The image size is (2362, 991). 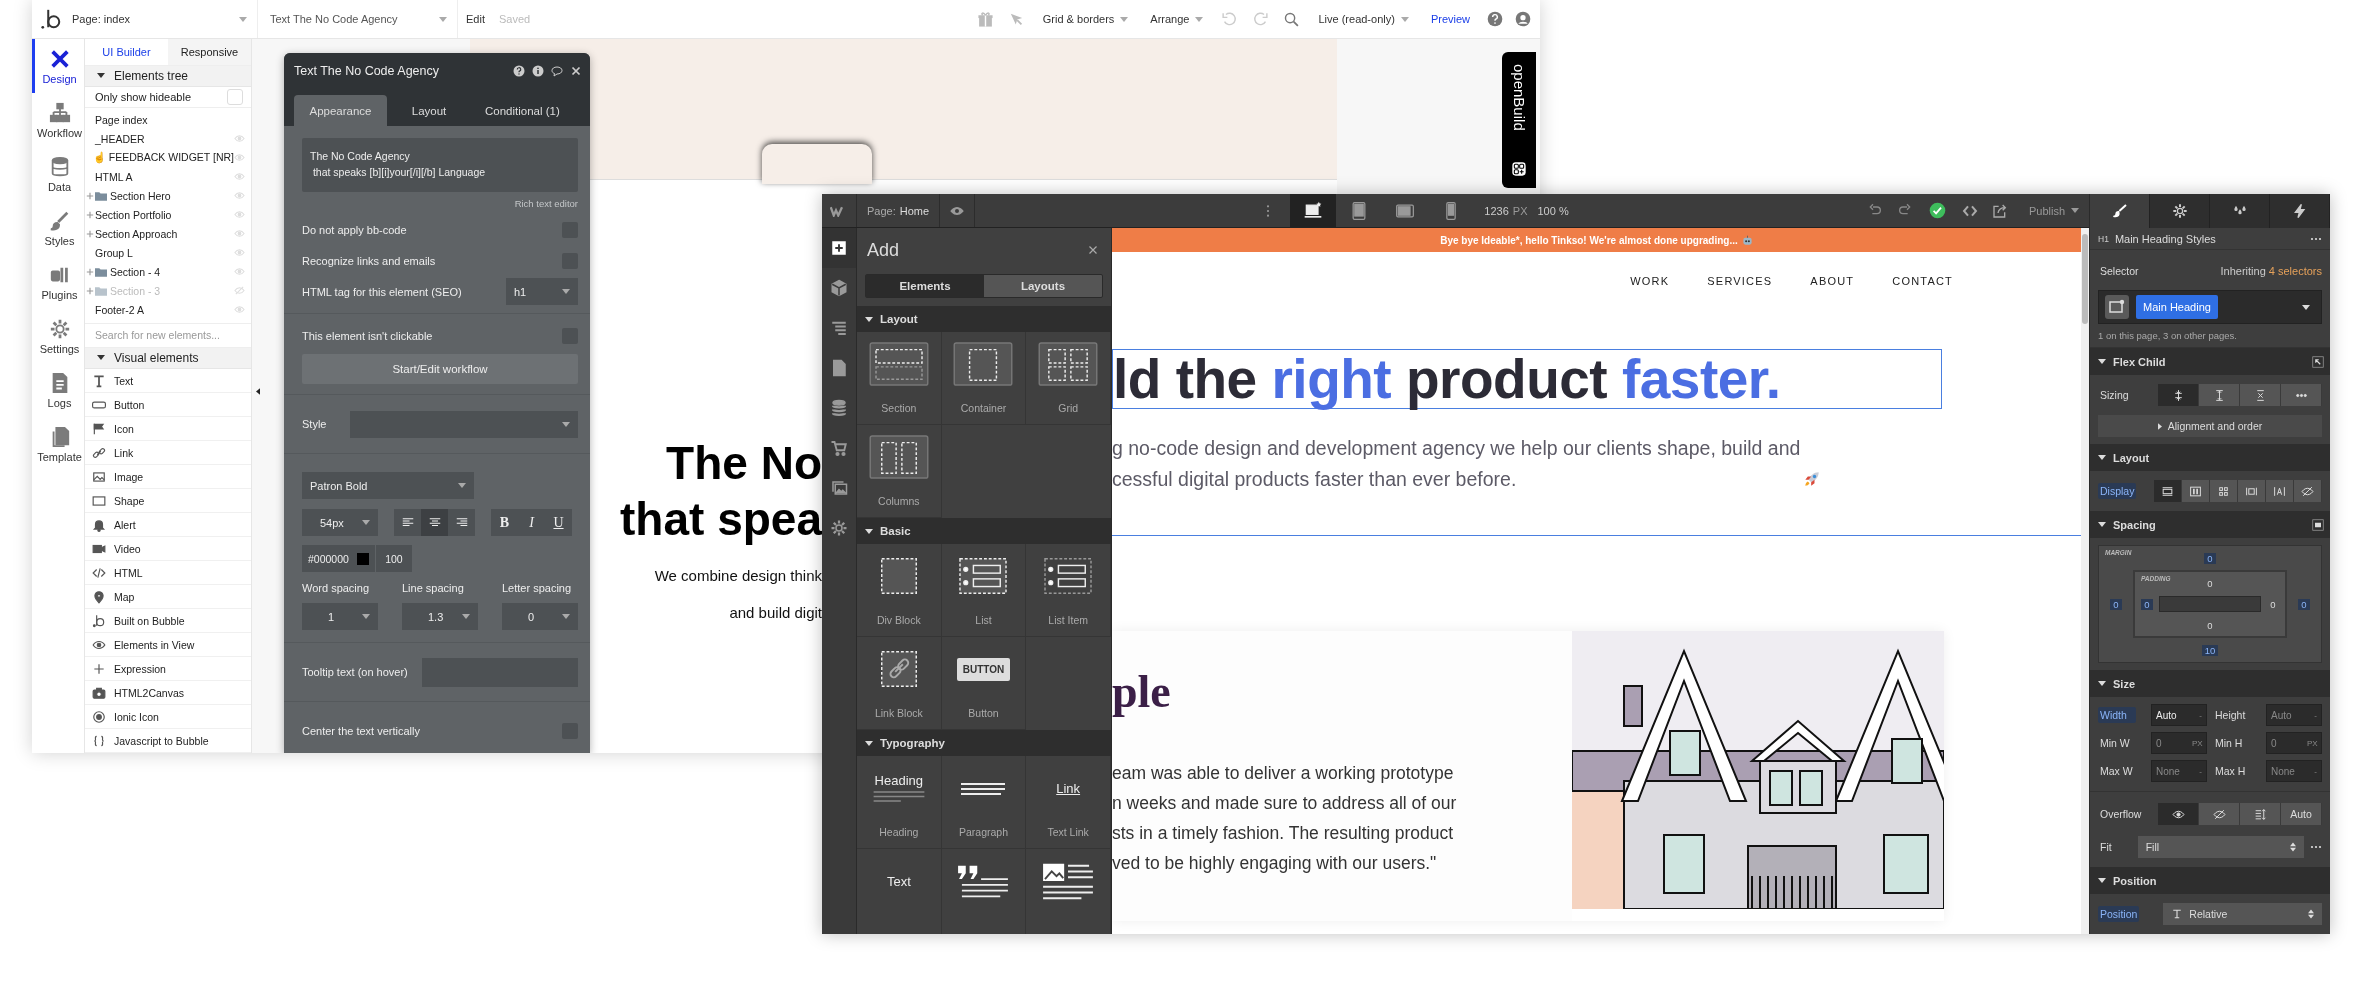 I want to click on overflow-option: Auto, so click(x=2301, y=814).